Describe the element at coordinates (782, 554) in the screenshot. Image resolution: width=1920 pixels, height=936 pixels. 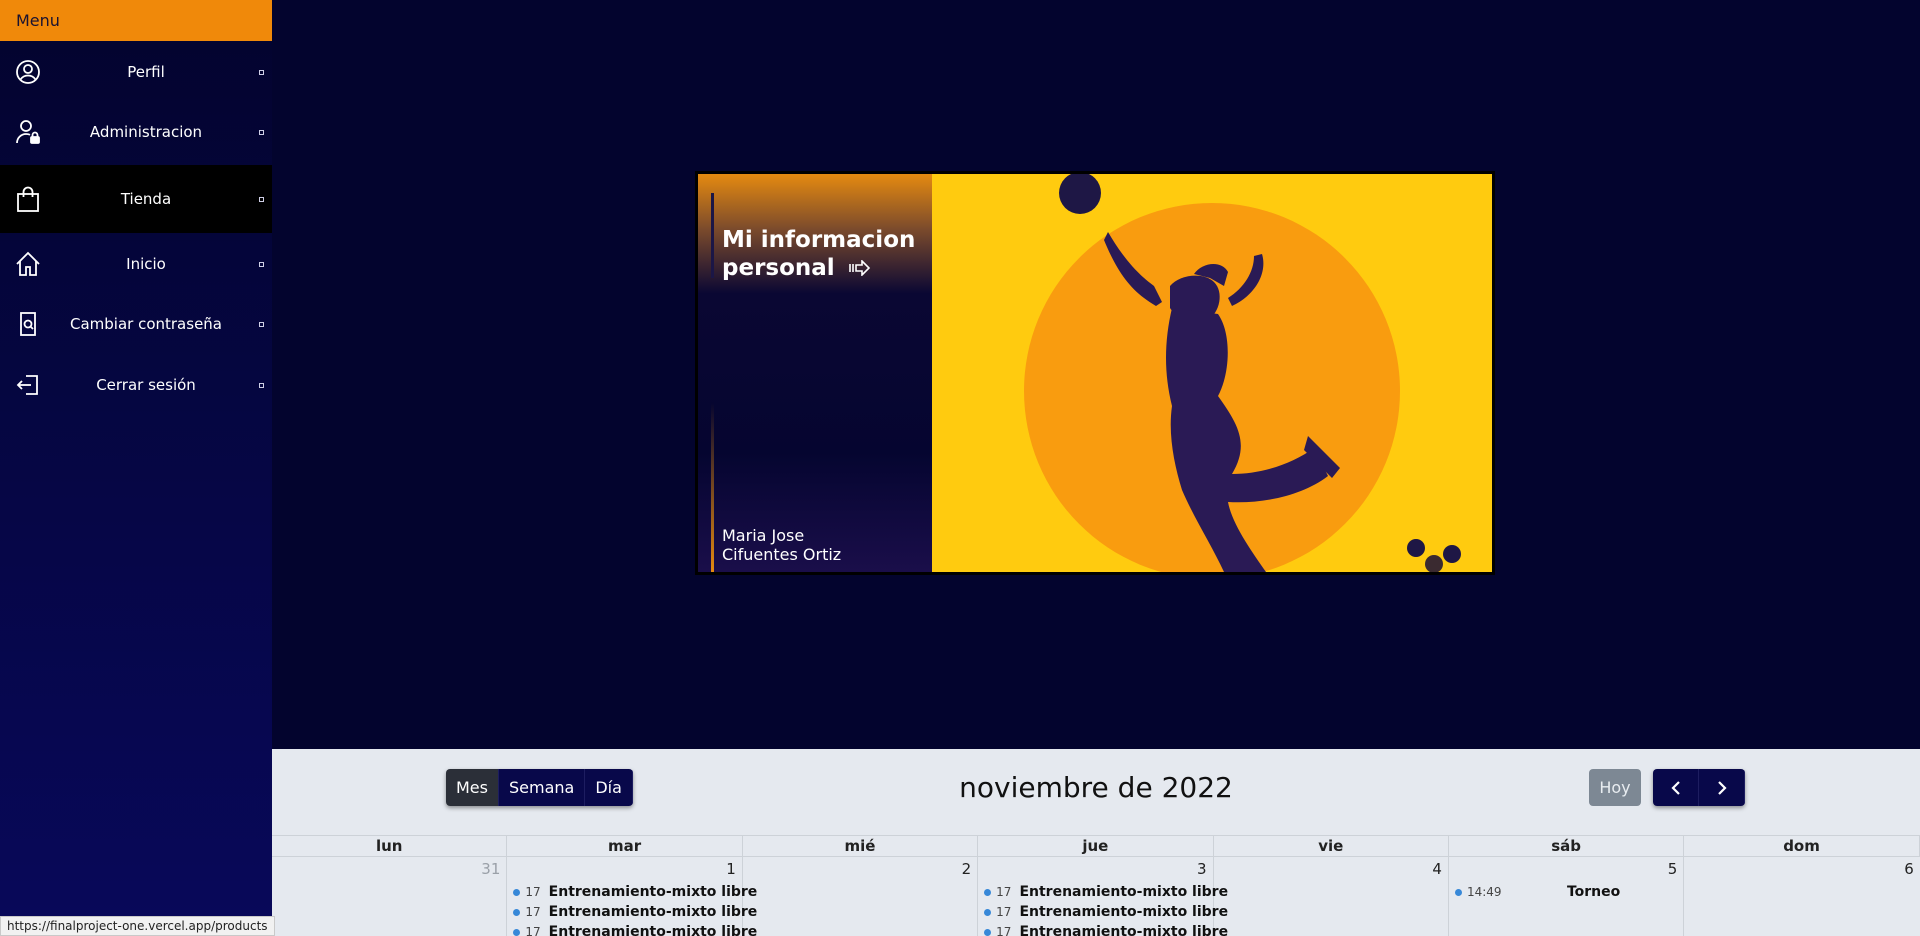
I see `profile-last-names: Cifuentes Ortiz` at that location.